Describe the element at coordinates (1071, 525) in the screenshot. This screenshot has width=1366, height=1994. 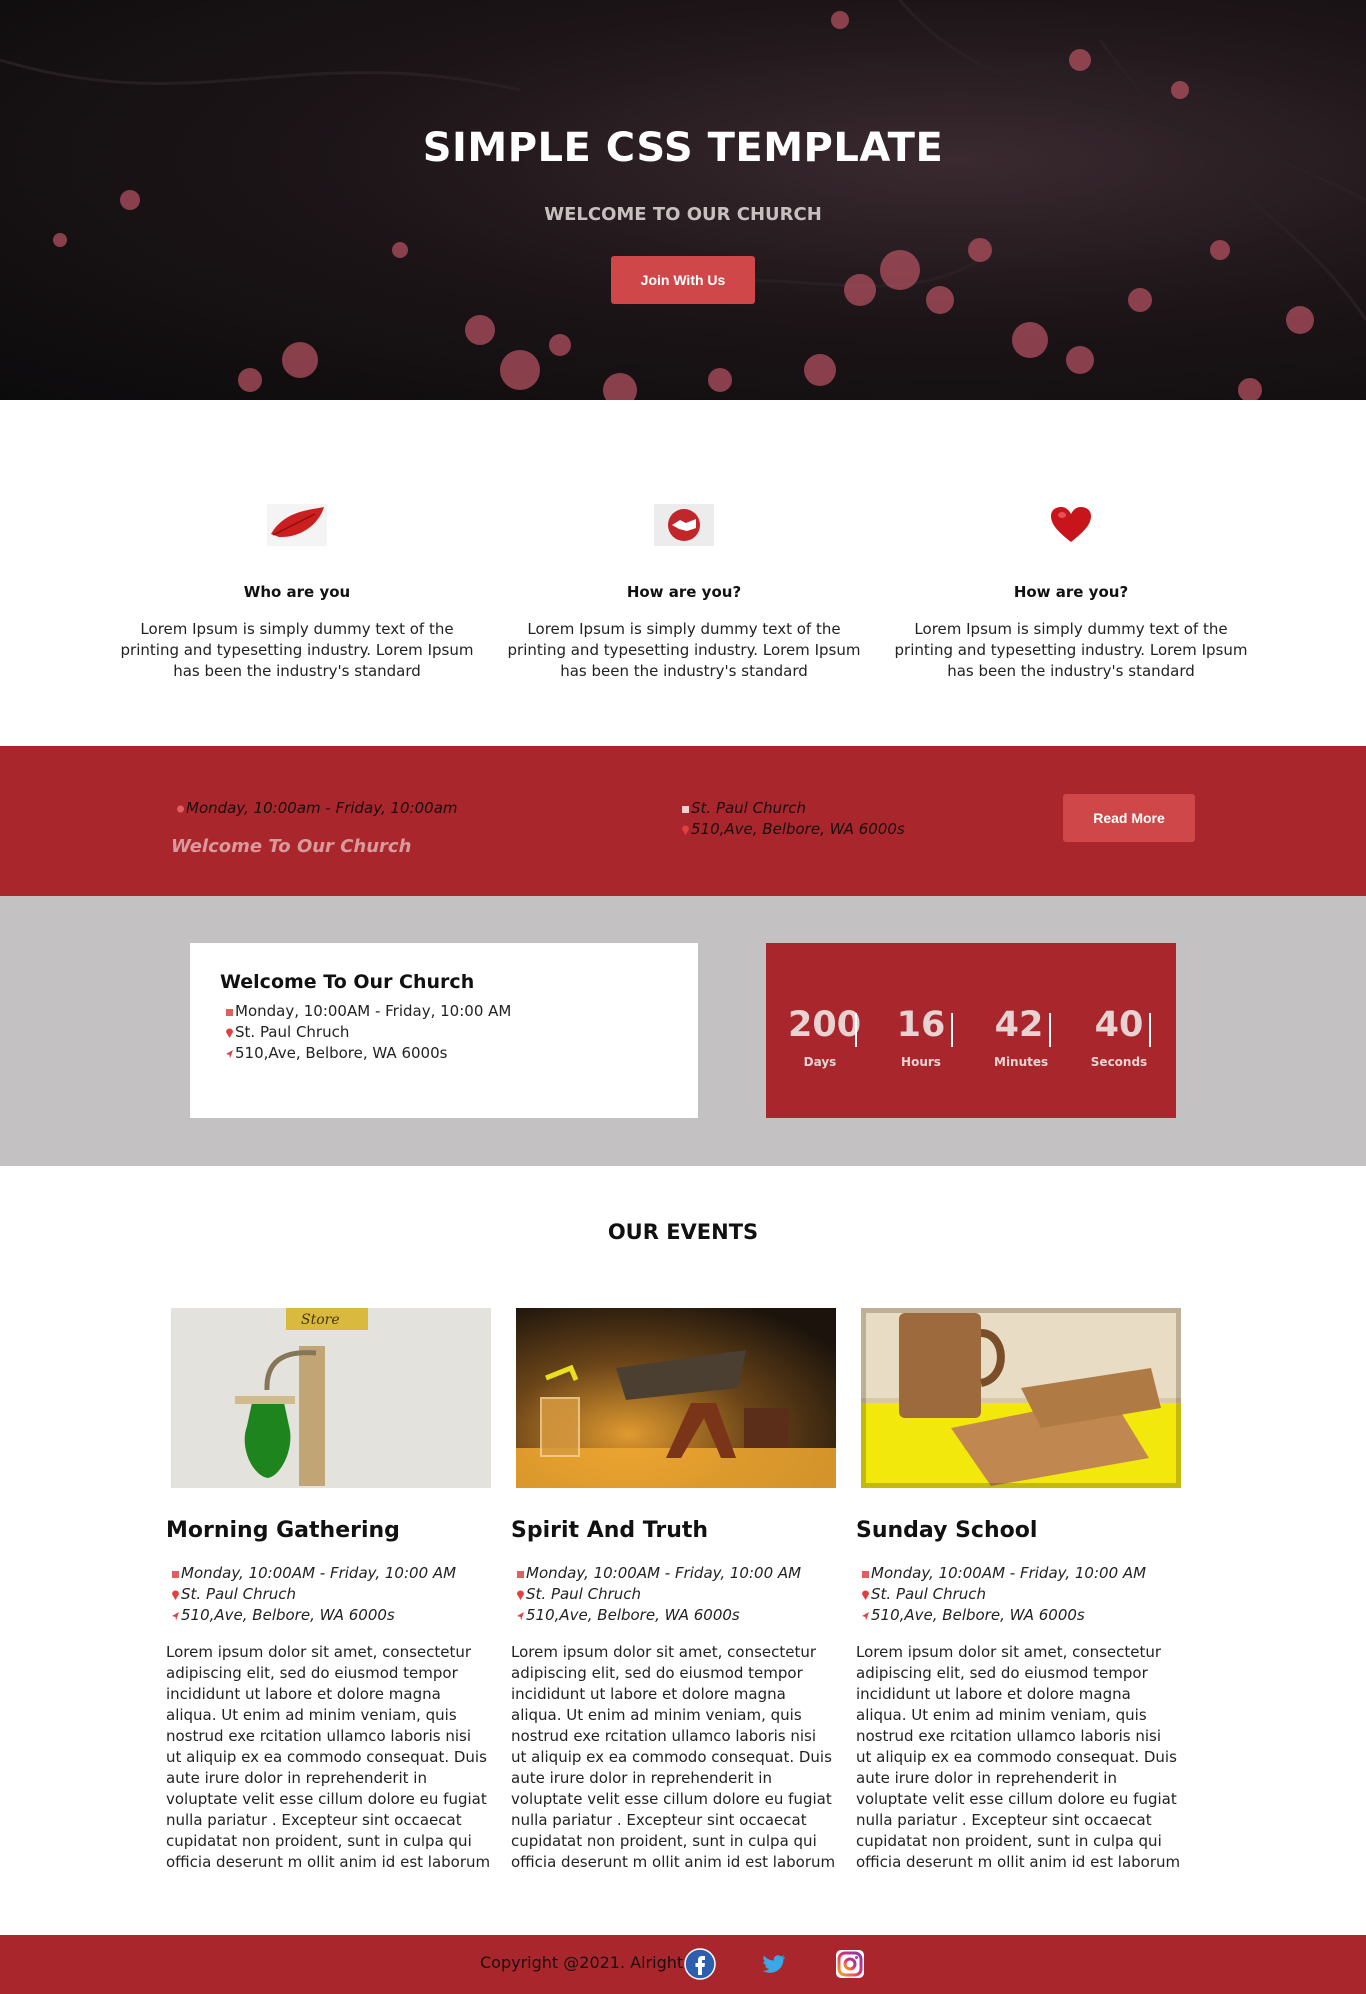
I see `heart-icon` at that location.